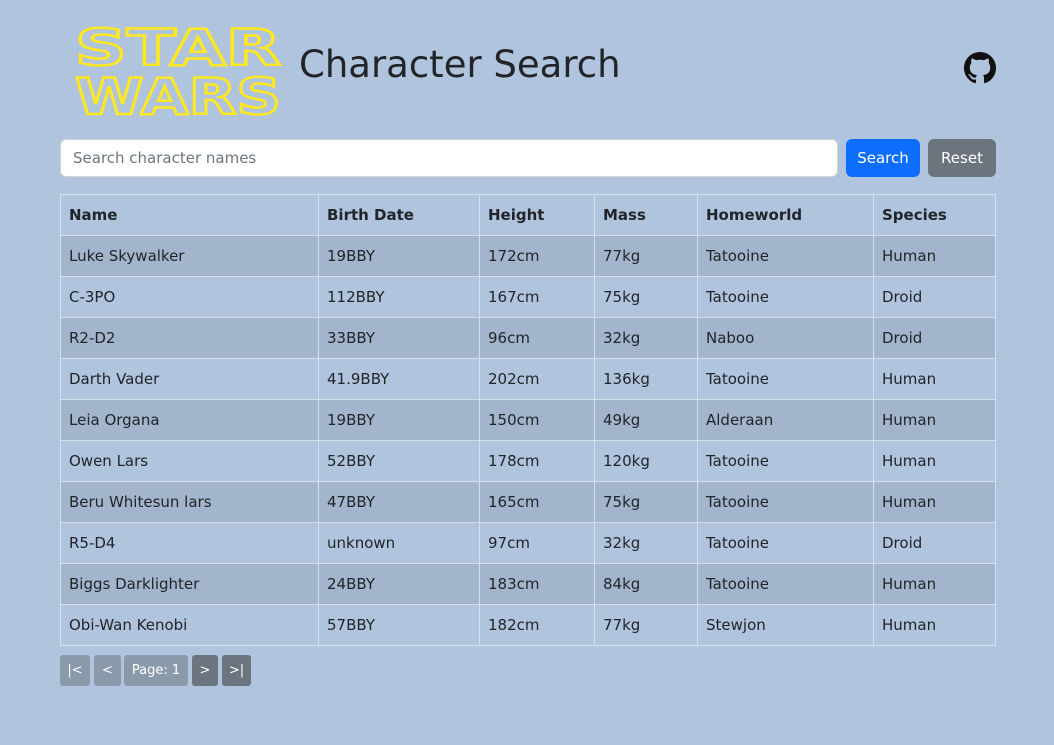 Image resolution: width=1054 pixels, height=745 pixels. I want to click on column-header-species: Species, so click(934, 215).